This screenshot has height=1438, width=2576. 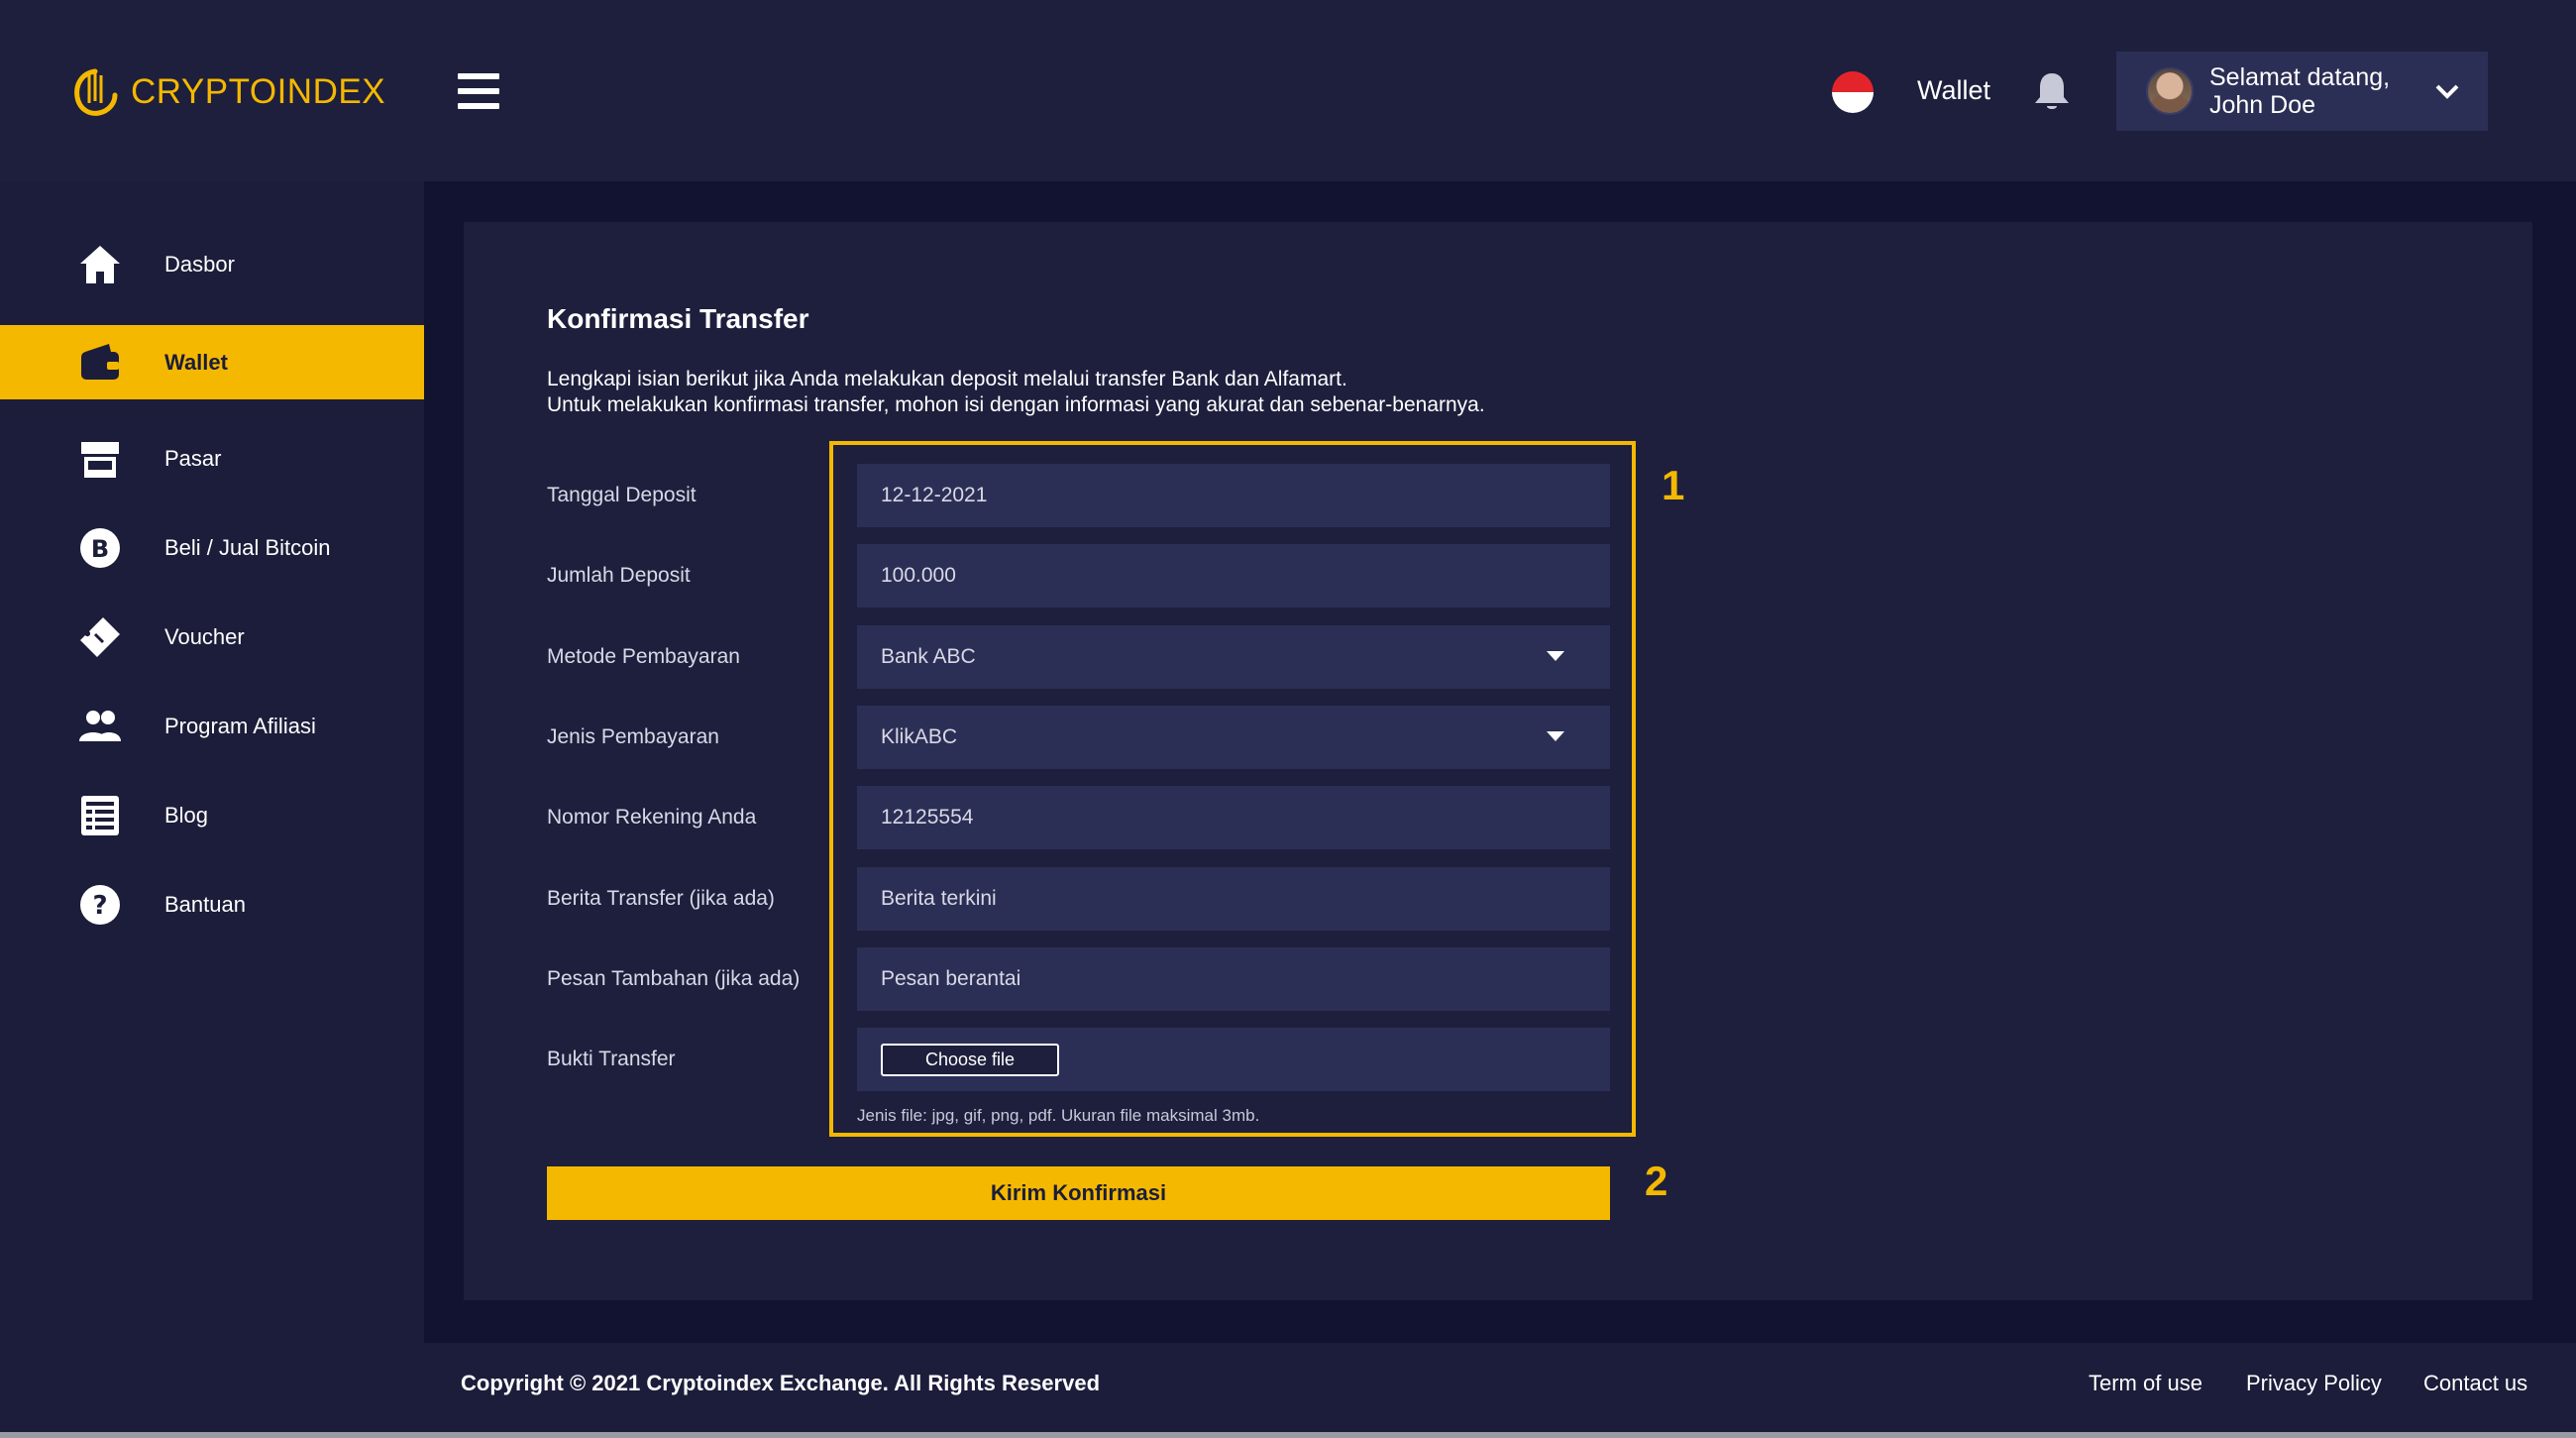 What do you see at coordinates (240, 725) in the screenshot?
I see `sidebar-item-label: Program Afiliasi` at bounding box center [240, 725].